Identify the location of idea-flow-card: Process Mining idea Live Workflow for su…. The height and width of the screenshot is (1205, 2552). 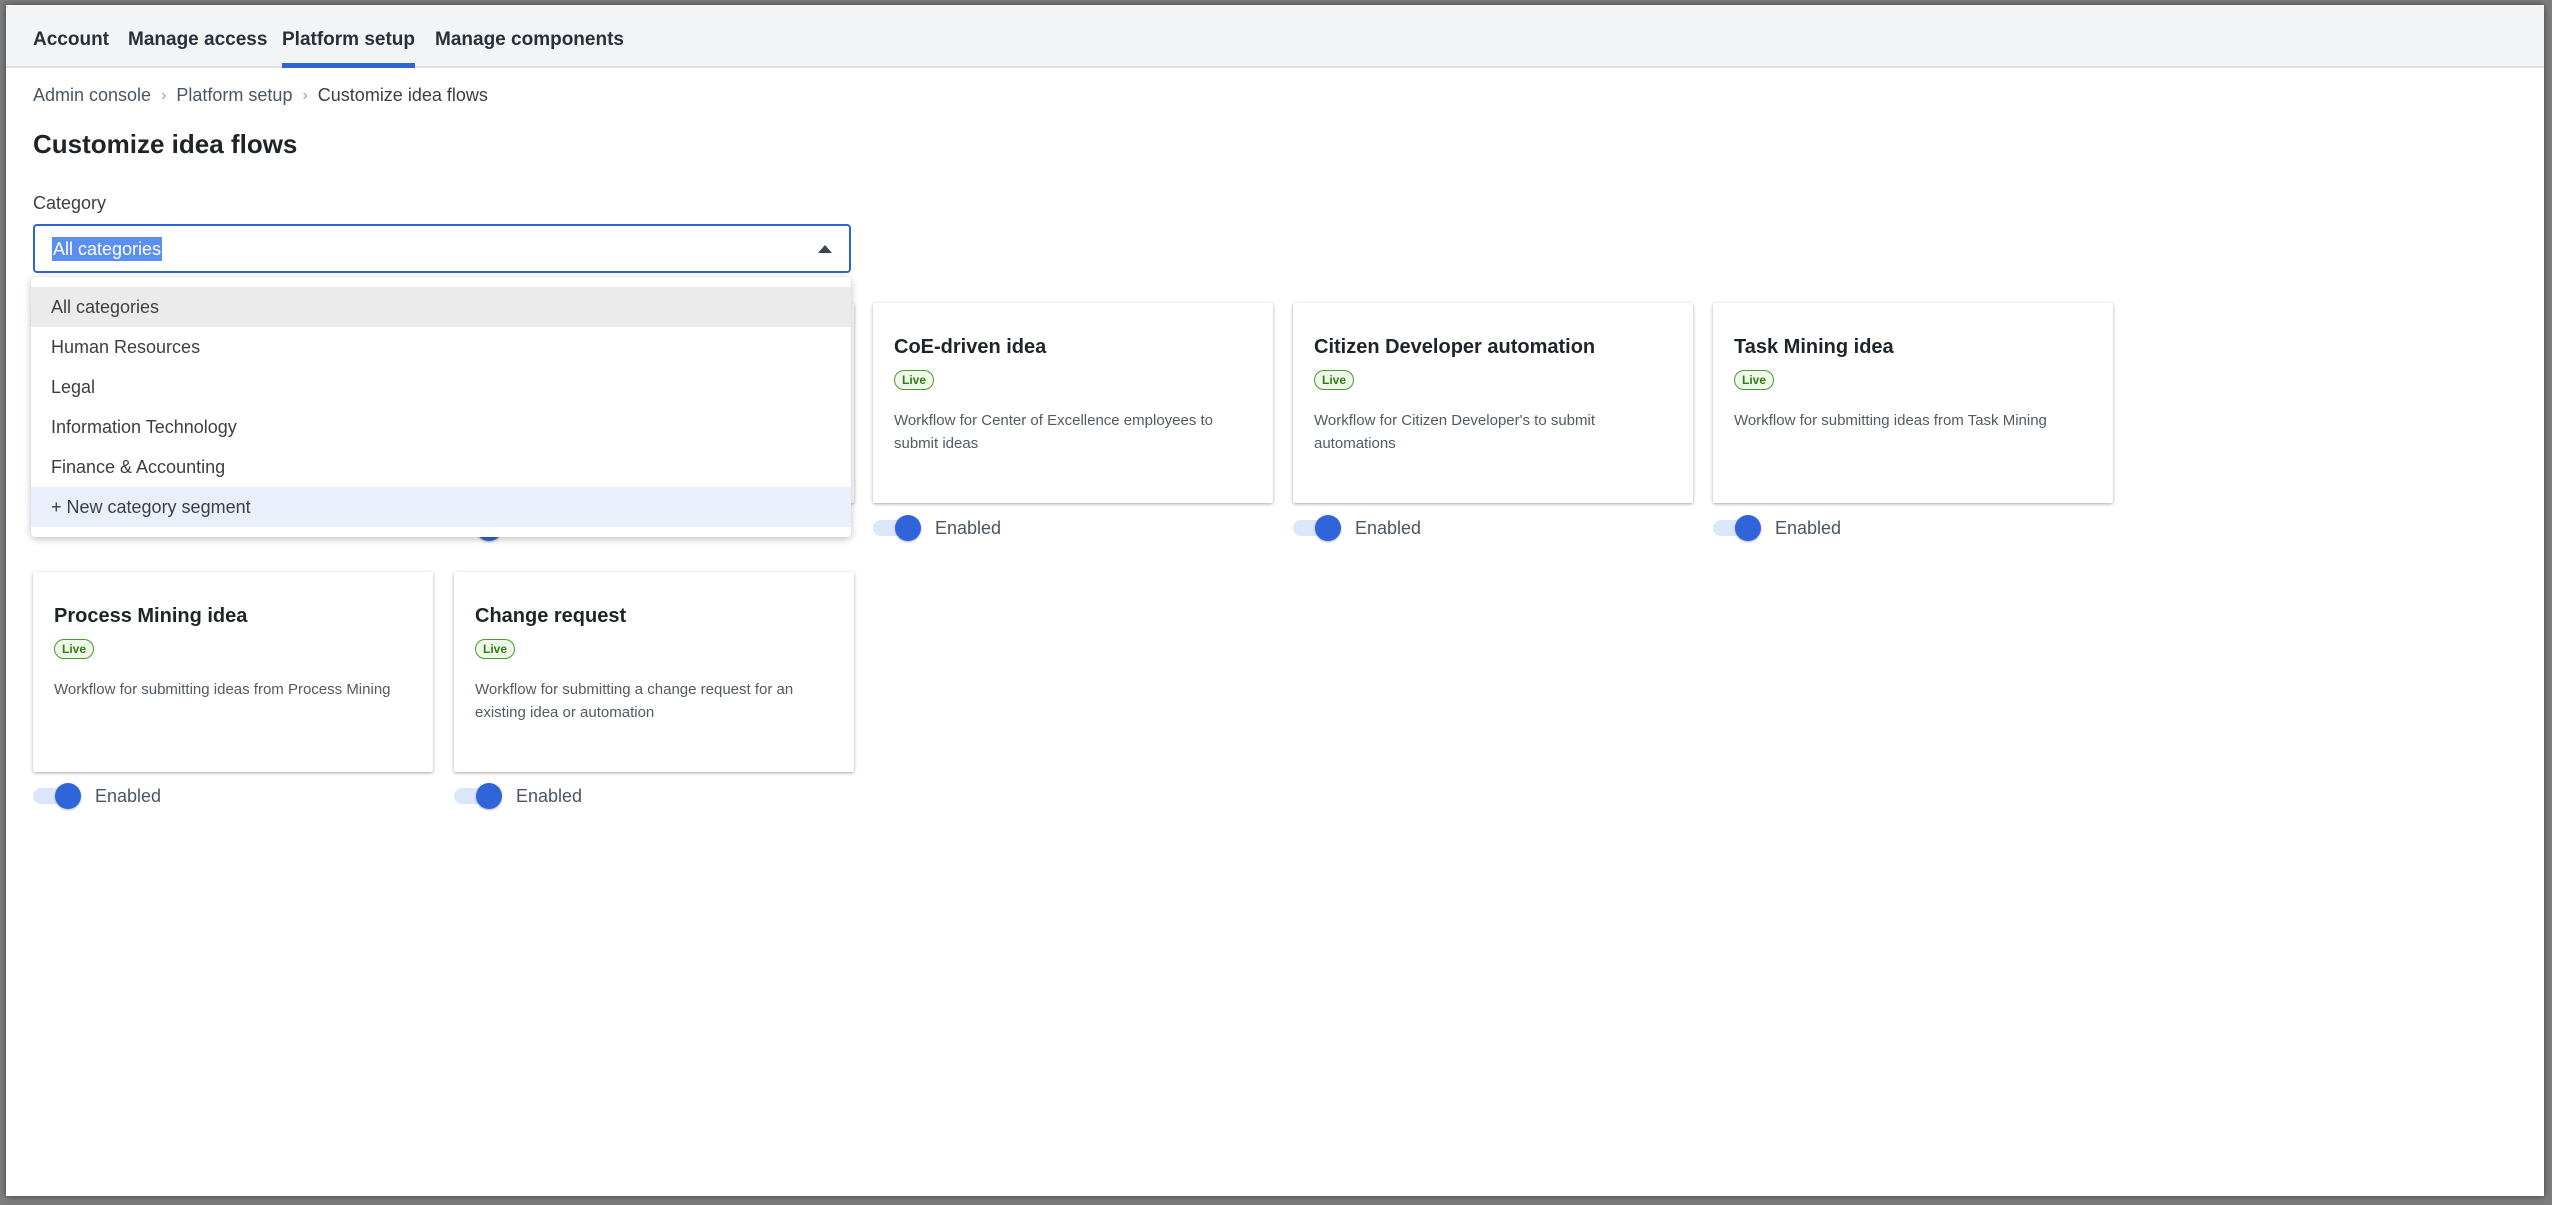
(233, 672).